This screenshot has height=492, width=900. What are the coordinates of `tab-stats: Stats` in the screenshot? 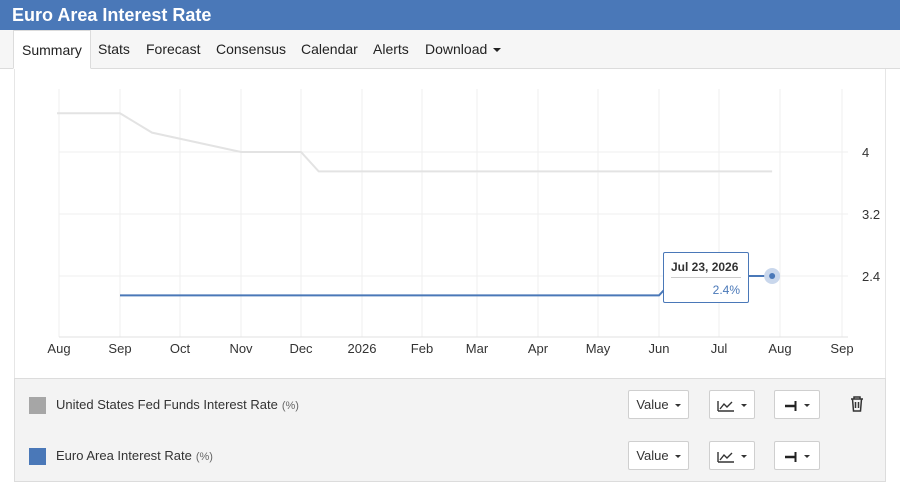 It's located at (114, 49).